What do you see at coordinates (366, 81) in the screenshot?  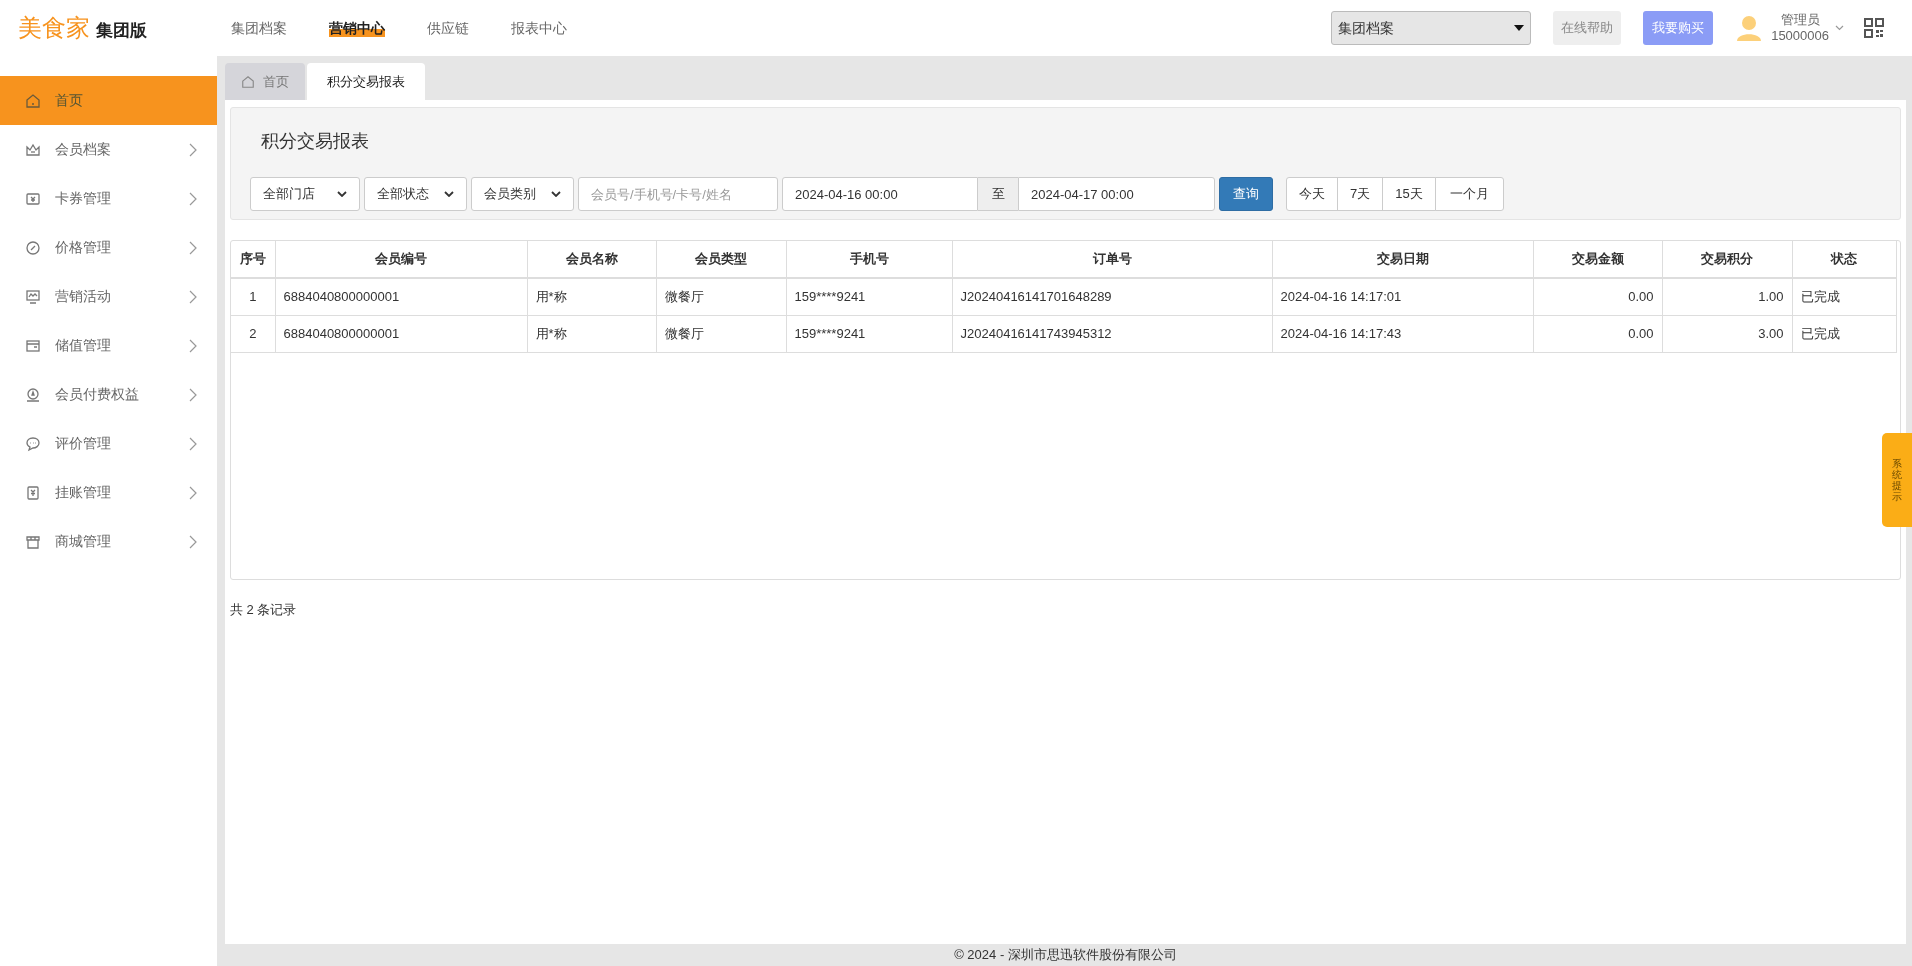 I see `page-tab: 积分交易报表` at bounding box center [366, 81].